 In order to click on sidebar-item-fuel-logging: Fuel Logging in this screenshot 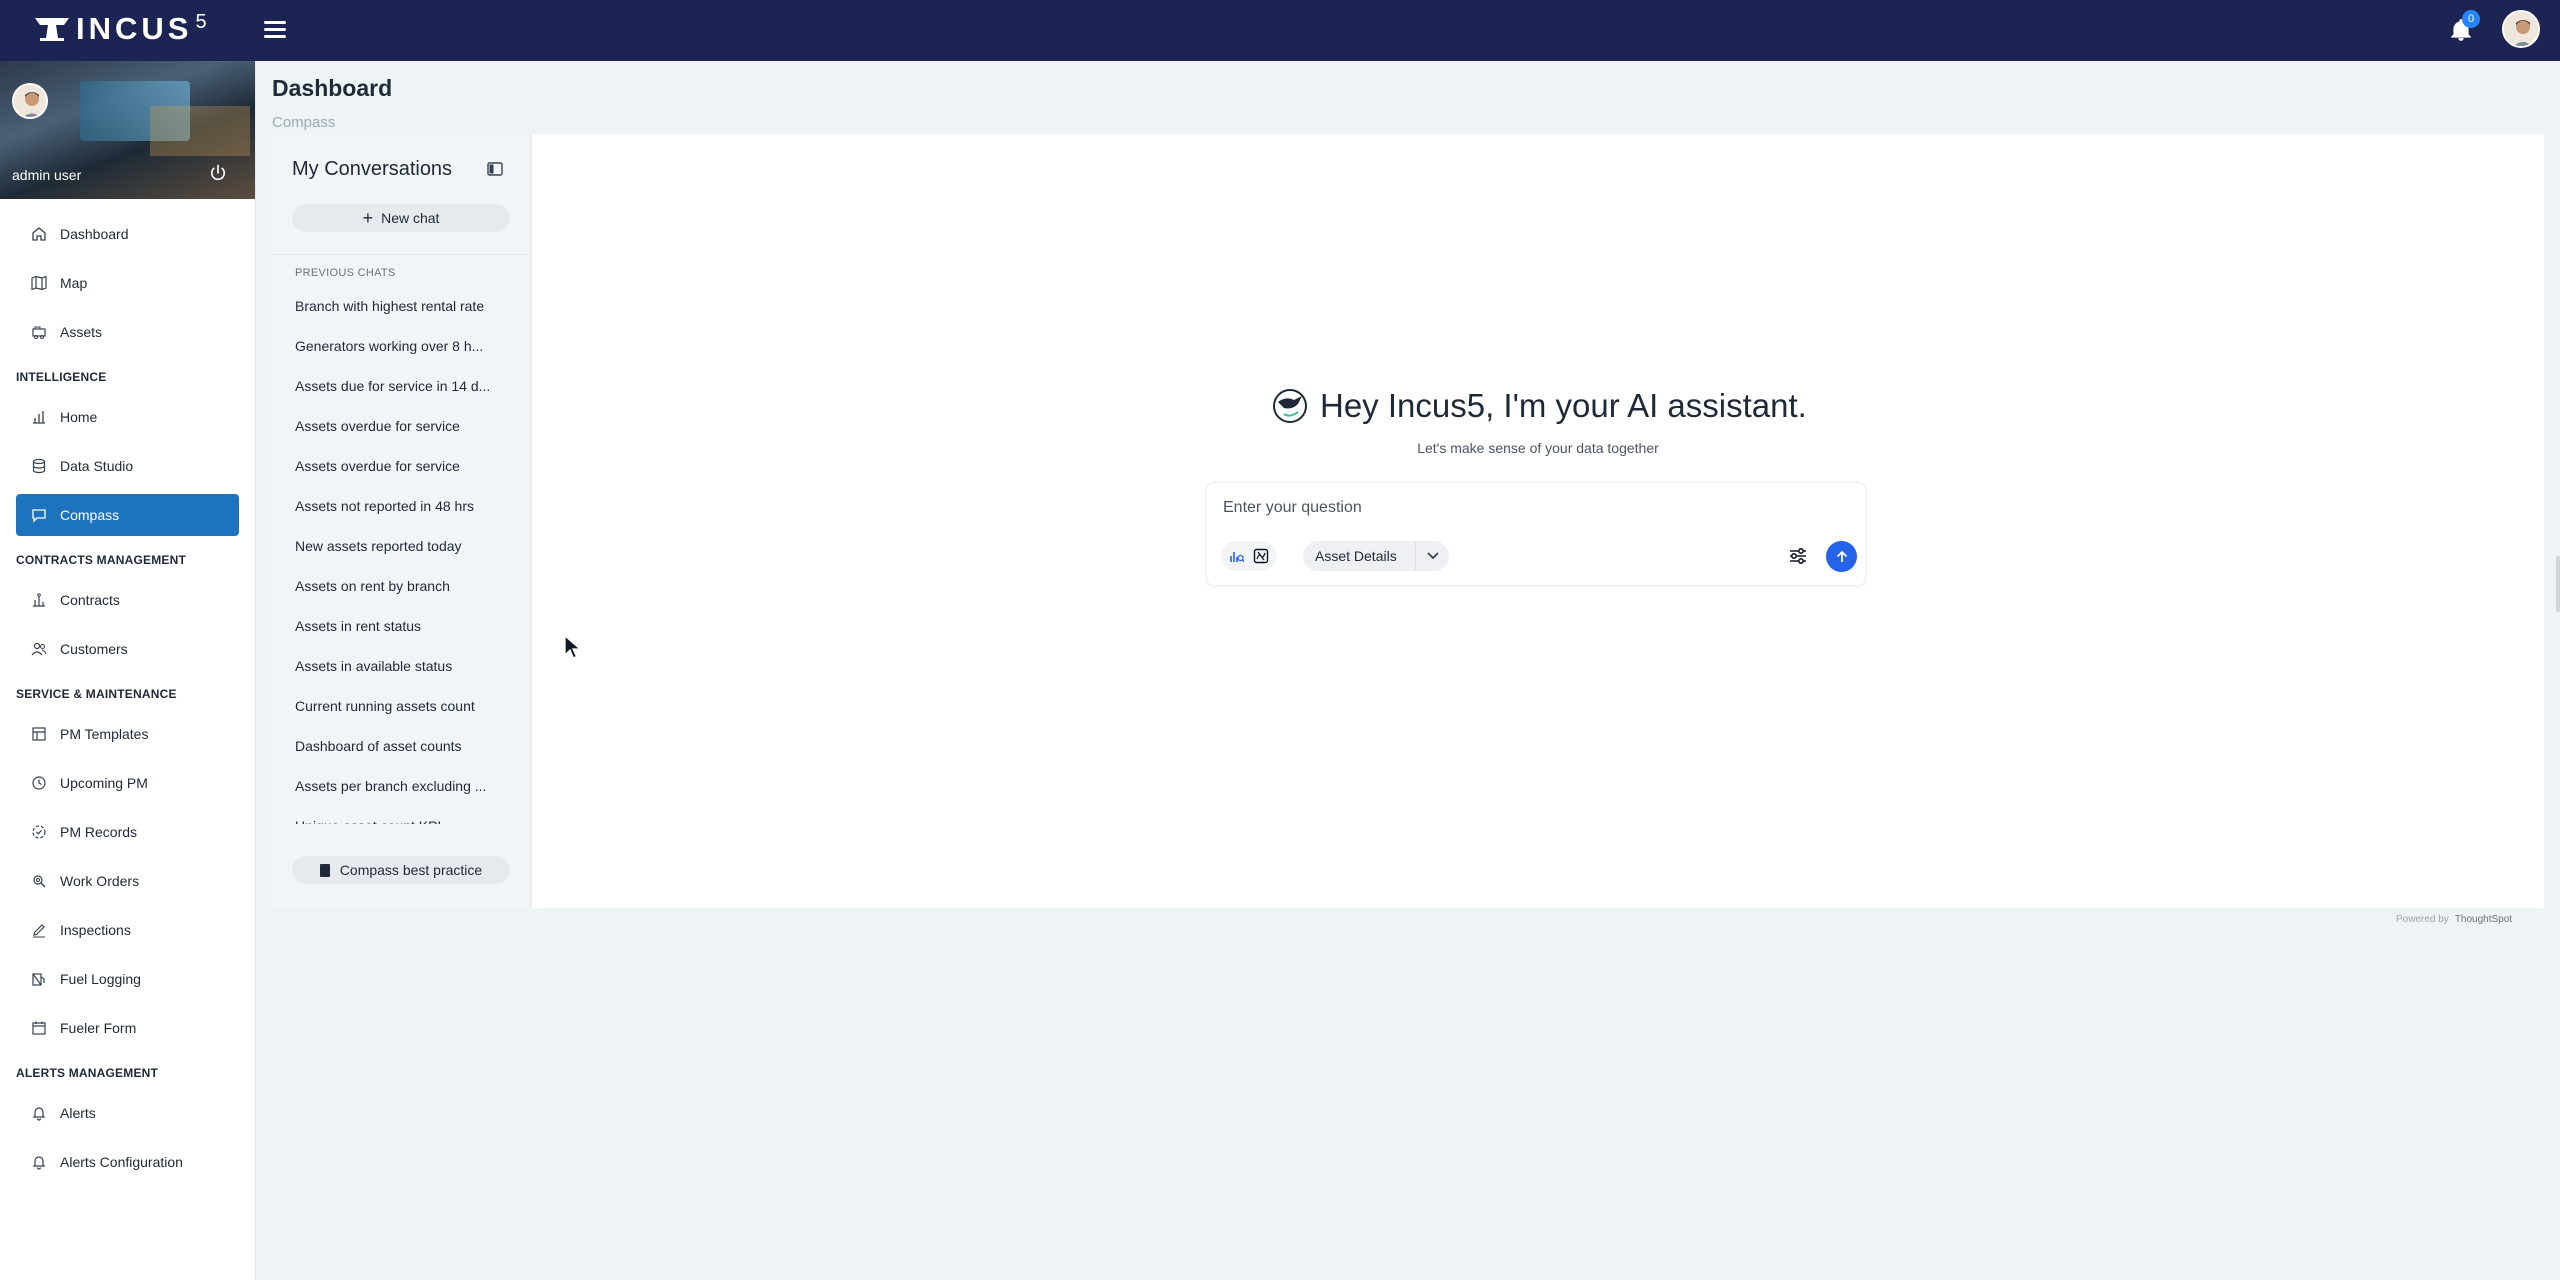, I will do `click(127, 979)`.